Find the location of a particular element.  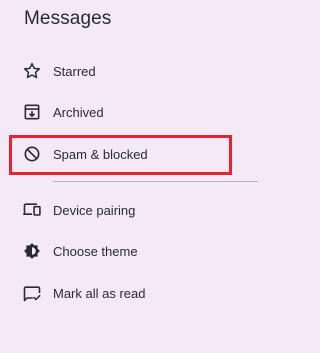

menu-item-choose-theme: Choose theme is located at coordinates (130, 251).